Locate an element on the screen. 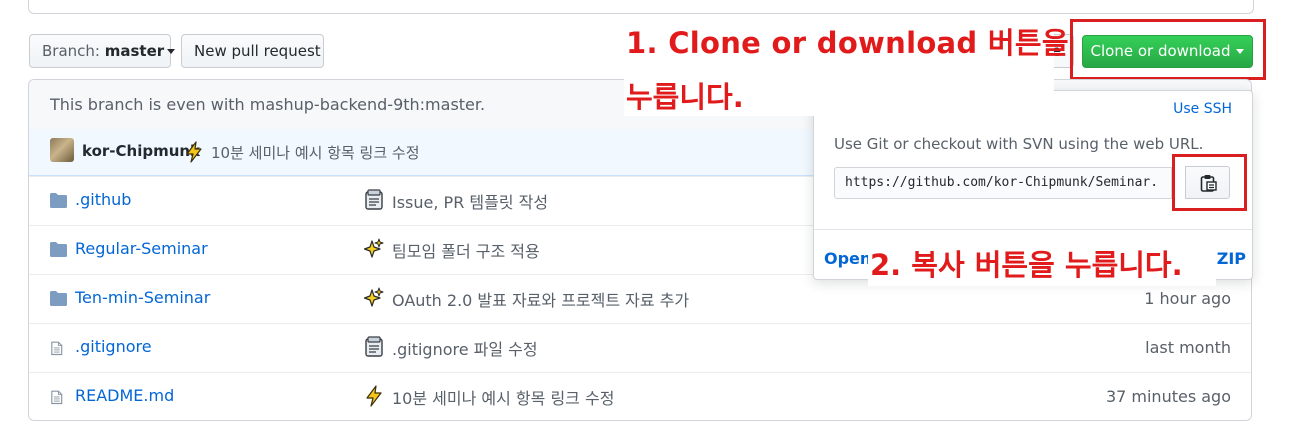 The height and width of the screenshot is (436, 1308). open-in-desktop-link: Open is located at coordinates (847, 258).